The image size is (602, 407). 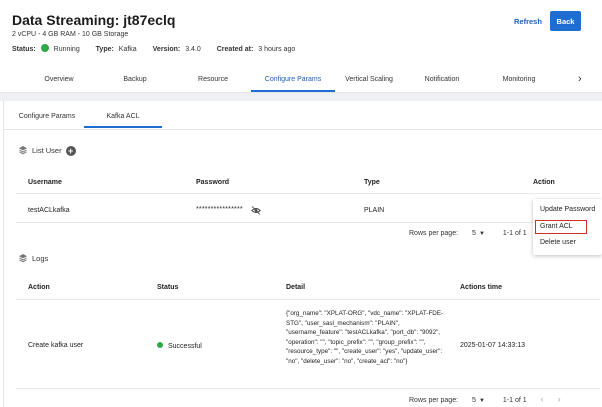 I want to click on status-label: Status:, so click(x=24, y=49).